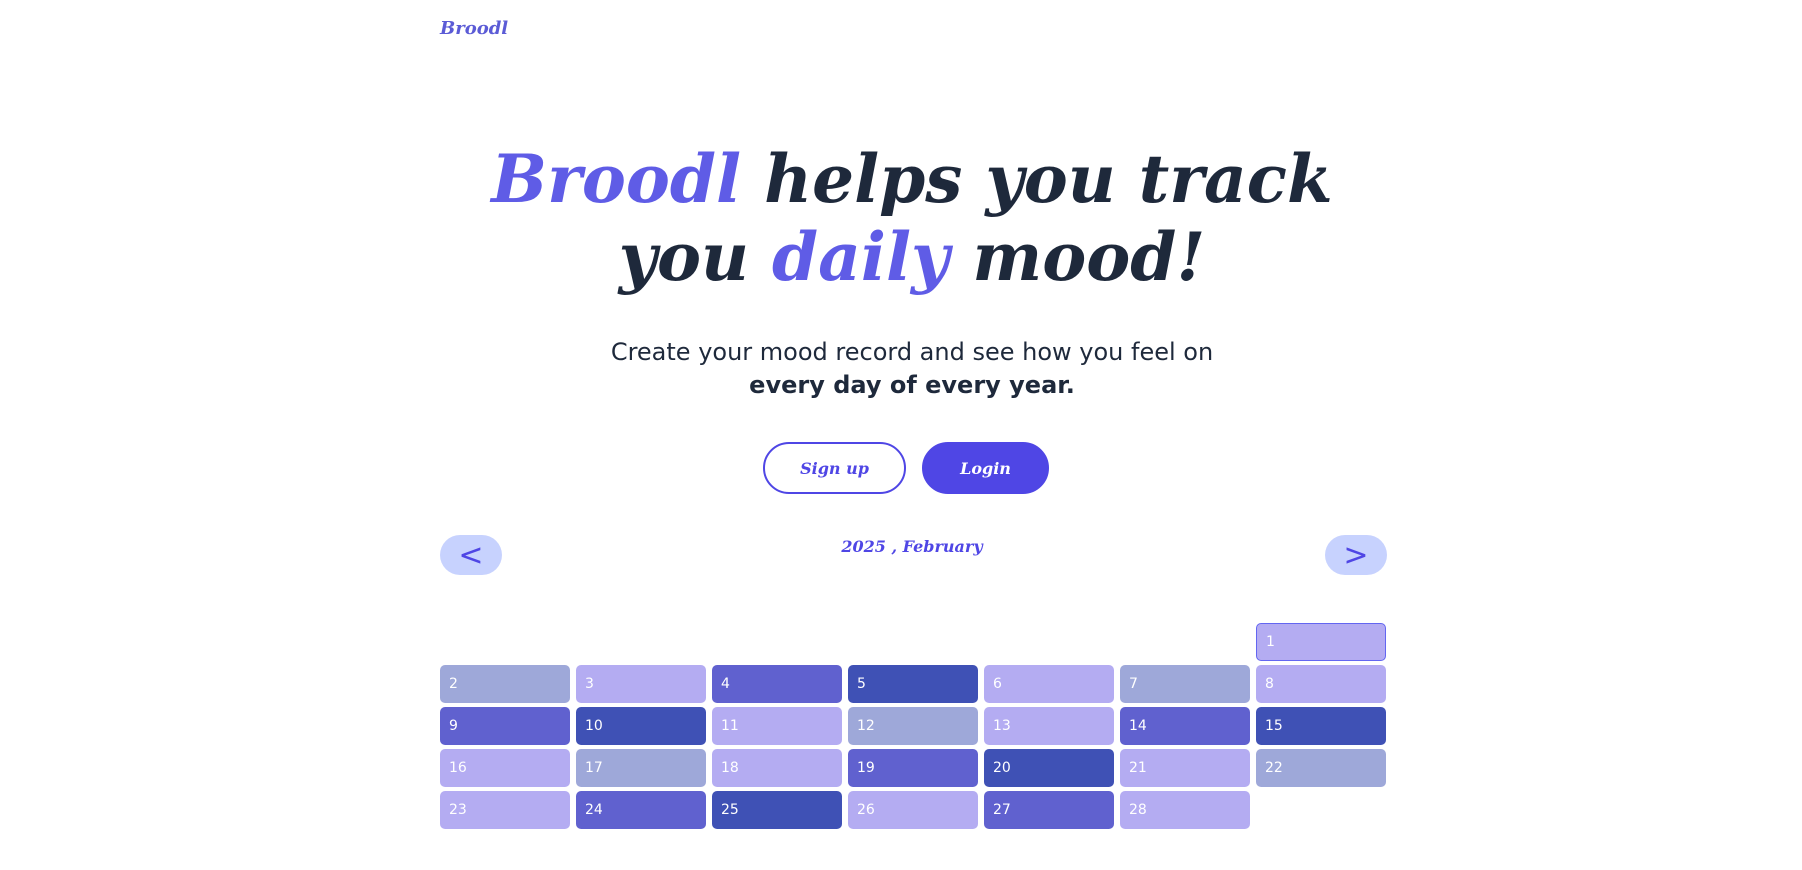 The width and height of the screenshot is (1802, 870). I want to click on calendar-day: 9, so click(505, 726).